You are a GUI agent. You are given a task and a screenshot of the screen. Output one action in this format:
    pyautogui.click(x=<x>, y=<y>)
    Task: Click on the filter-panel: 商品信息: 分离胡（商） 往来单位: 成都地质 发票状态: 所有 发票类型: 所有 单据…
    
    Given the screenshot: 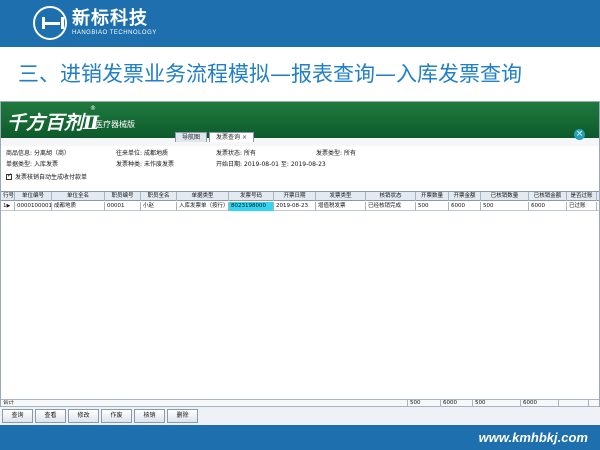 What is the action you would take?
    pyautogui.click(x=300, y=164)
    